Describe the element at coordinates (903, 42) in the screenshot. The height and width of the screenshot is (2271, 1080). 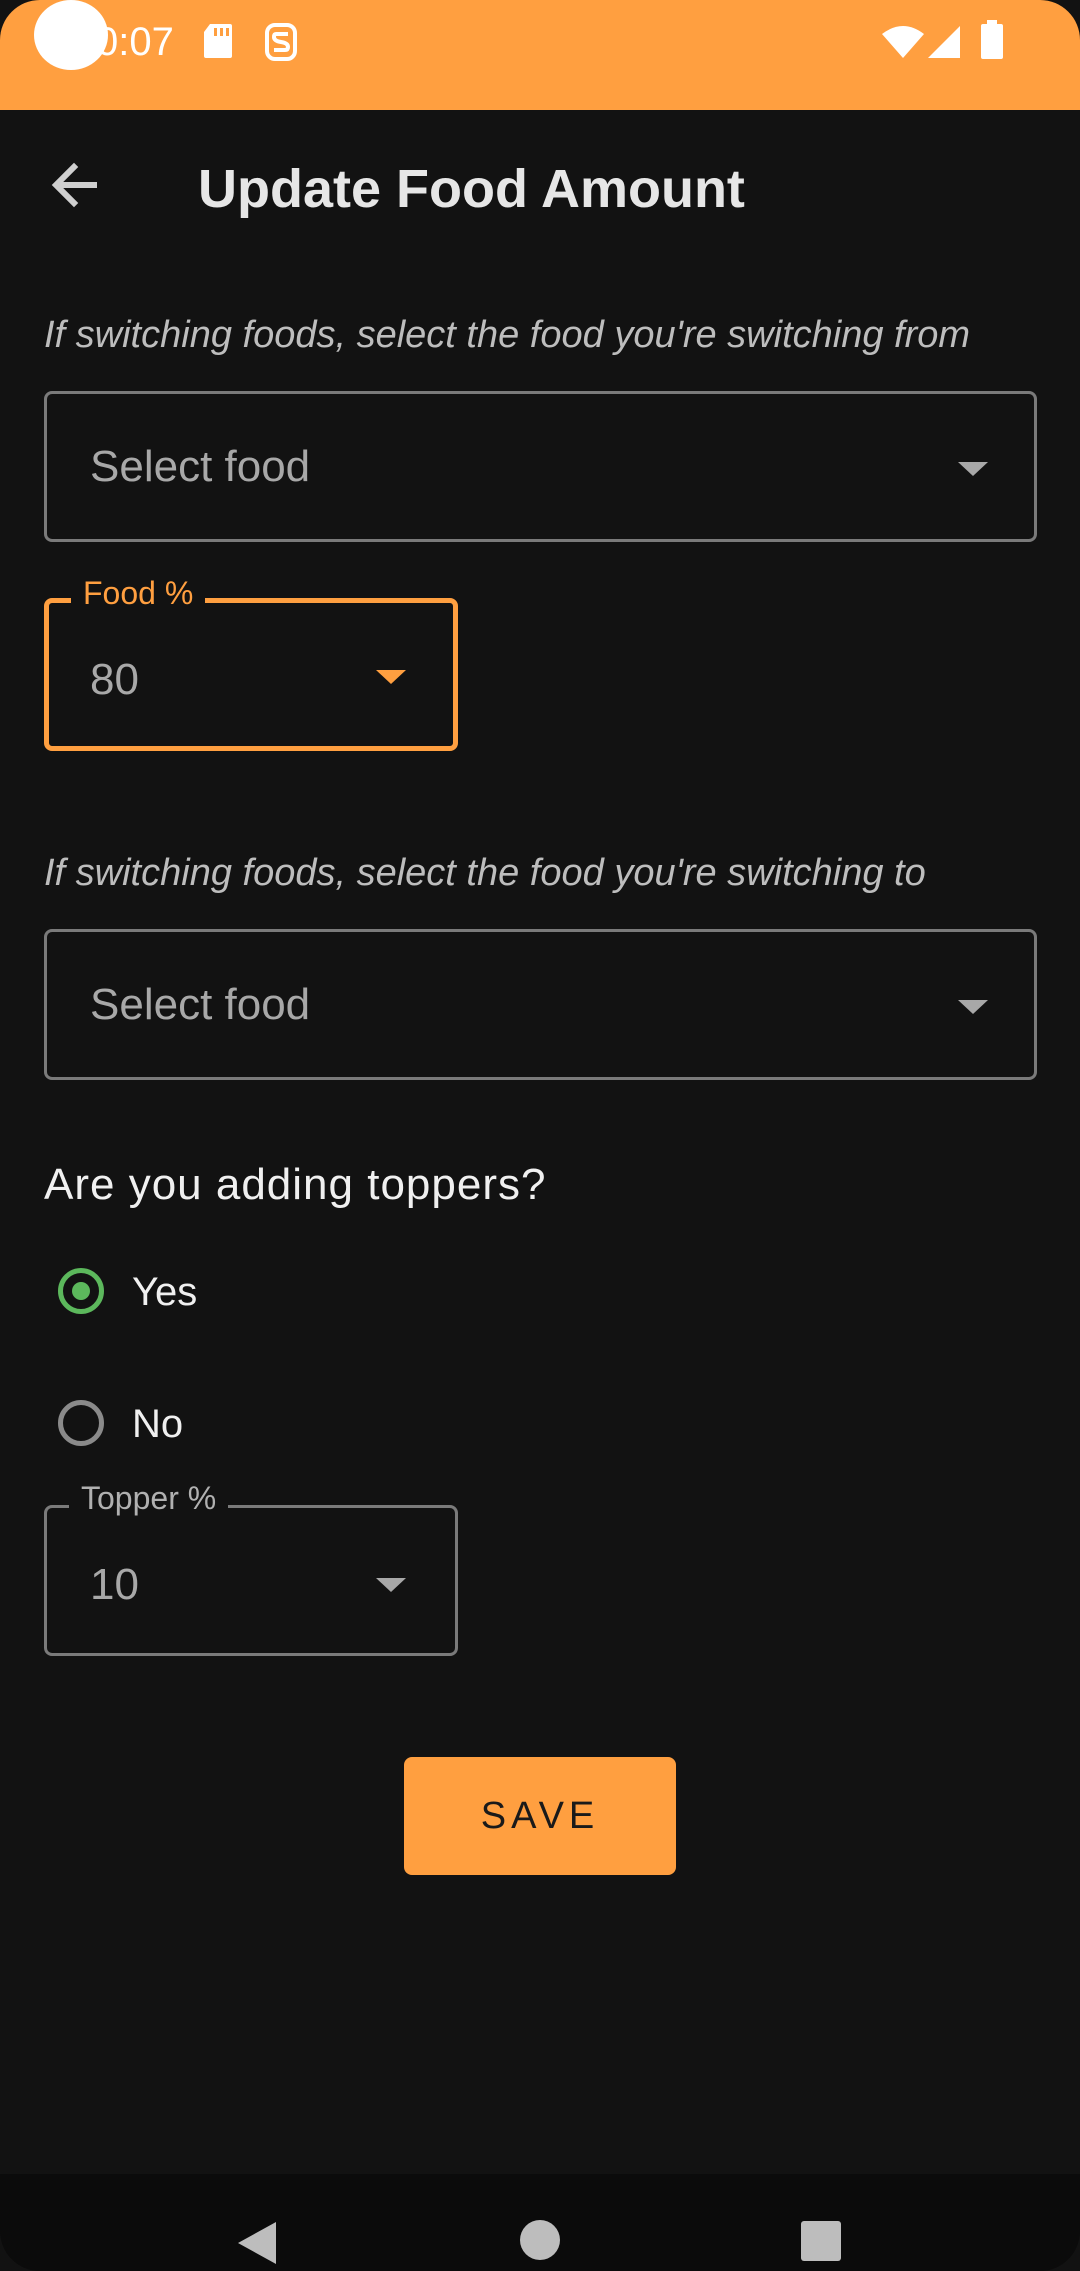
I see `wifi-icon` at that location.